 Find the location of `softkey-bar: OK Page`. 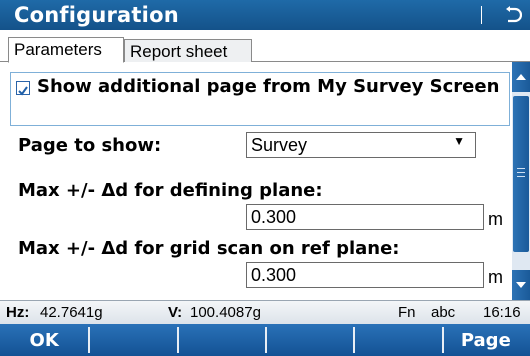

softkey-bar: OK Page is located at coordinates (265, 340).